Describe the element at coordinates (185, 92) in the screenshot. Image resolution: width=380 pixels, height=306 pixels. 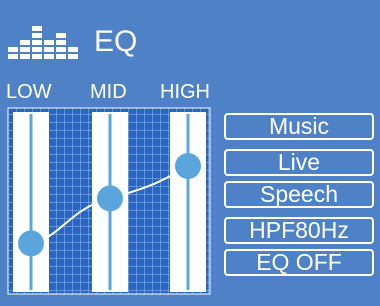
I see `band-label-high: HIGH` at that location.